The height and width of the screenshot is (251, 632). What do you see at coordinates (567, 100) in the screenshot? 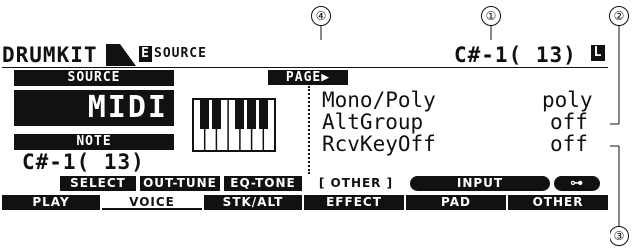
I see `param-value-mono-poly: poly` at bounding box center [567, 100].